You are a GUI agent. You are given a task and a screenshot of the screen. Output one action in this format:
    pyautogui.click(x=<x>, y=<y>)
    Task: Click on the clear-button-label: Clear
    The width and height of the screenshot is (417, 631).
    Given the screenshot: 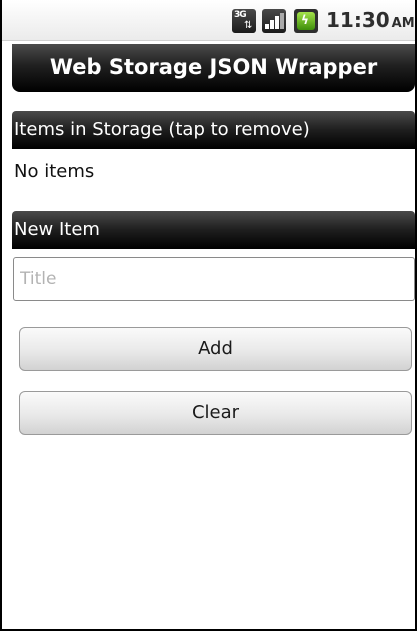 What is the action you would take?
    pyautogui.click(x=215, y=412)
    